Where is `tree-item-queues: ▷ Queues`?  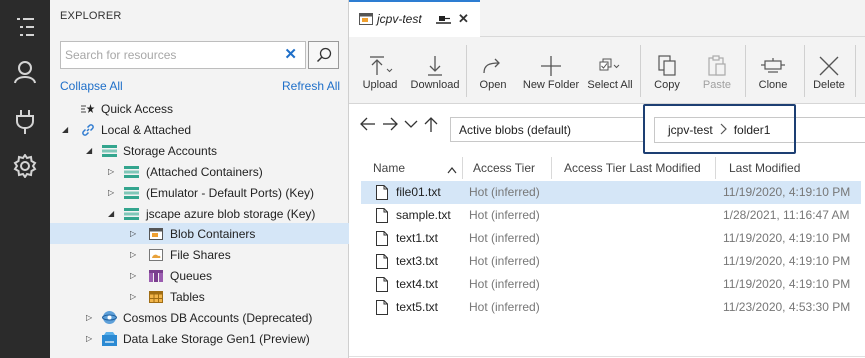 tree-item-queues: ▷ Queues is located at coordinates (199, 275).